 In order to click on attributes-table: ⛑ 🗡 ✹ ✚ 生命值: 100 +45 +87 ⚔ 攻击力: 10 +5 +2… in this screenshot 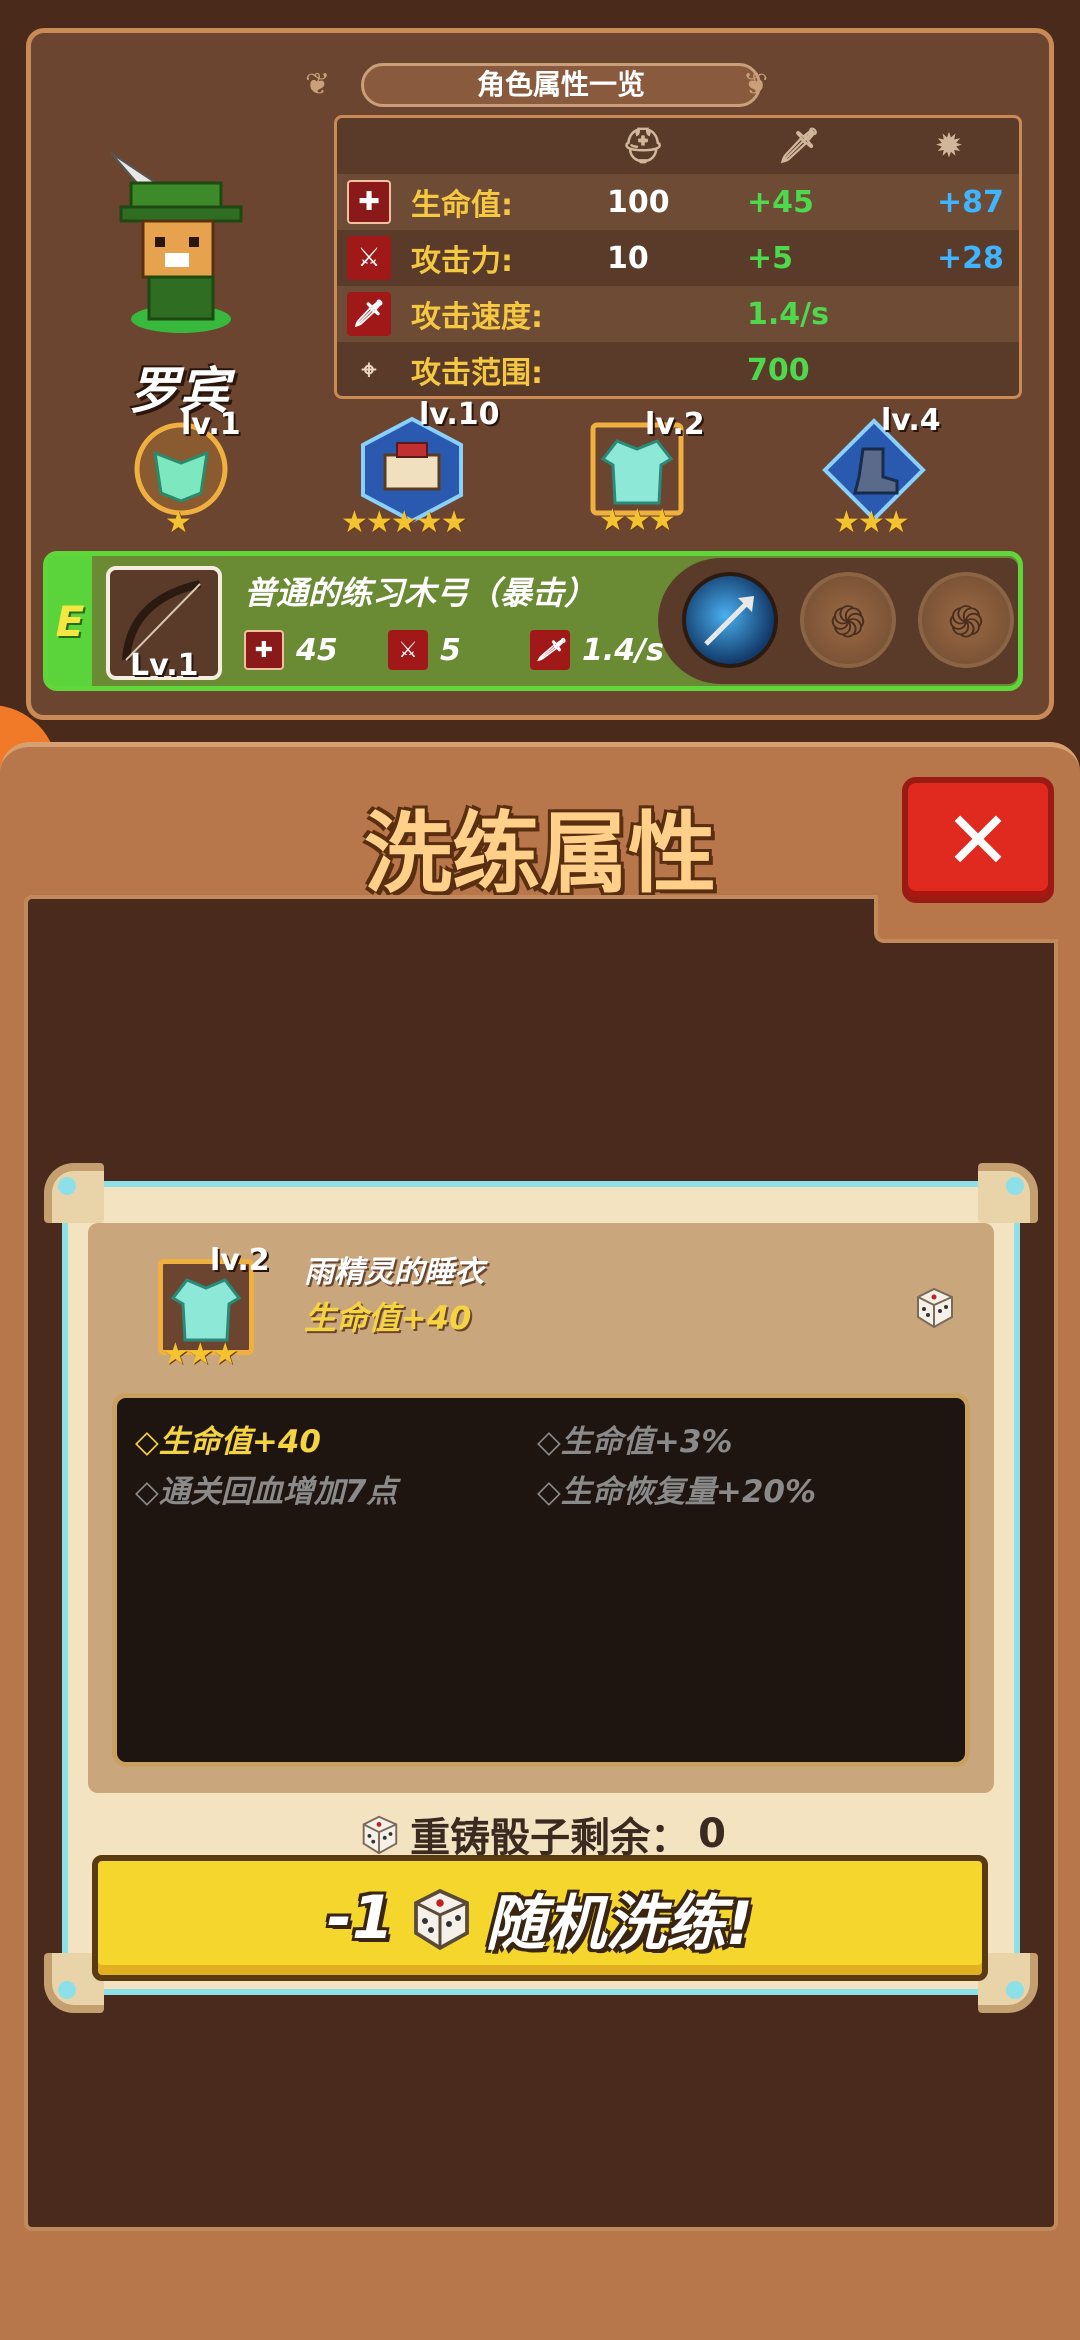, I will do `click(678, 257)`.